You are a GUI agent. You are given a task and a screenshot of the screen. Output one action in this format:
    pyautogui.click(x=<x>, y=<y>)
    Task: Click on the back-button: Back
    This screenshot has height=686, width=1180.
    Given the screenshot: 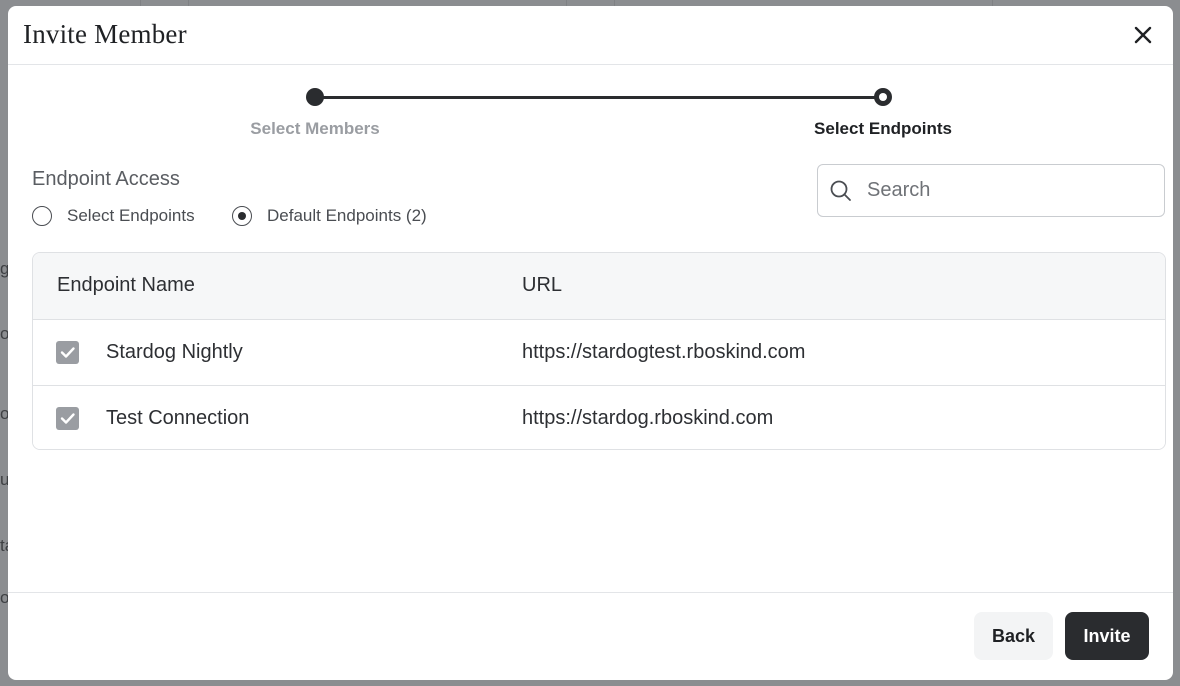 What is the action you would take?
    pyautogui.click(x=1013, y=636)
    